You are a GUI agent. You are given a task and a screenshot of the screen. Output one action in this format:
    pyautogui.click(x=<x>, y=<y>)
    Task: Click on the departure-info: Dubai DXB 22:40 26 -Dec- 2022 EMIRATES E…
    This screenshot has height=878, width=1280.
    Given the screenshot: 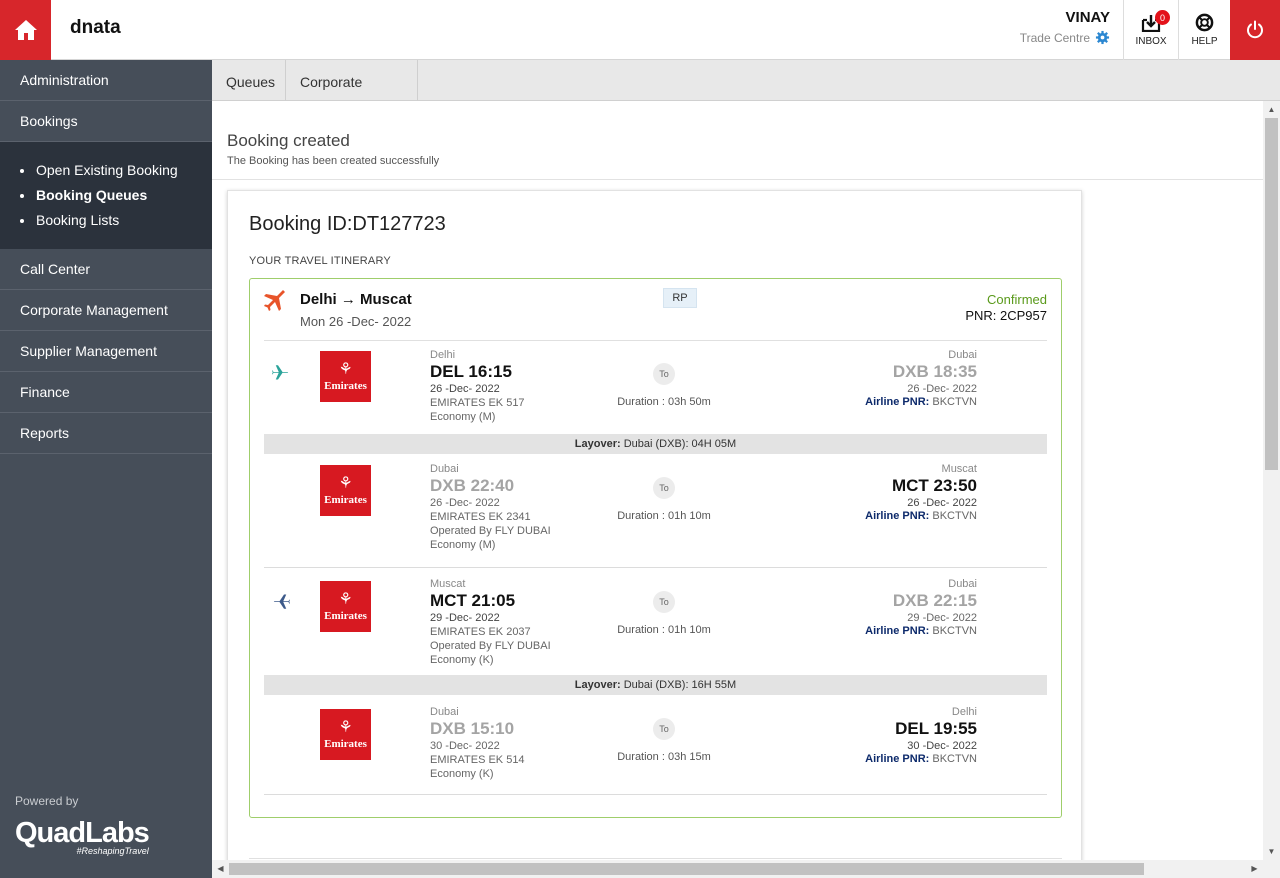 What is the action you would take?
    pyautogui.click(x=490, y=507)
    